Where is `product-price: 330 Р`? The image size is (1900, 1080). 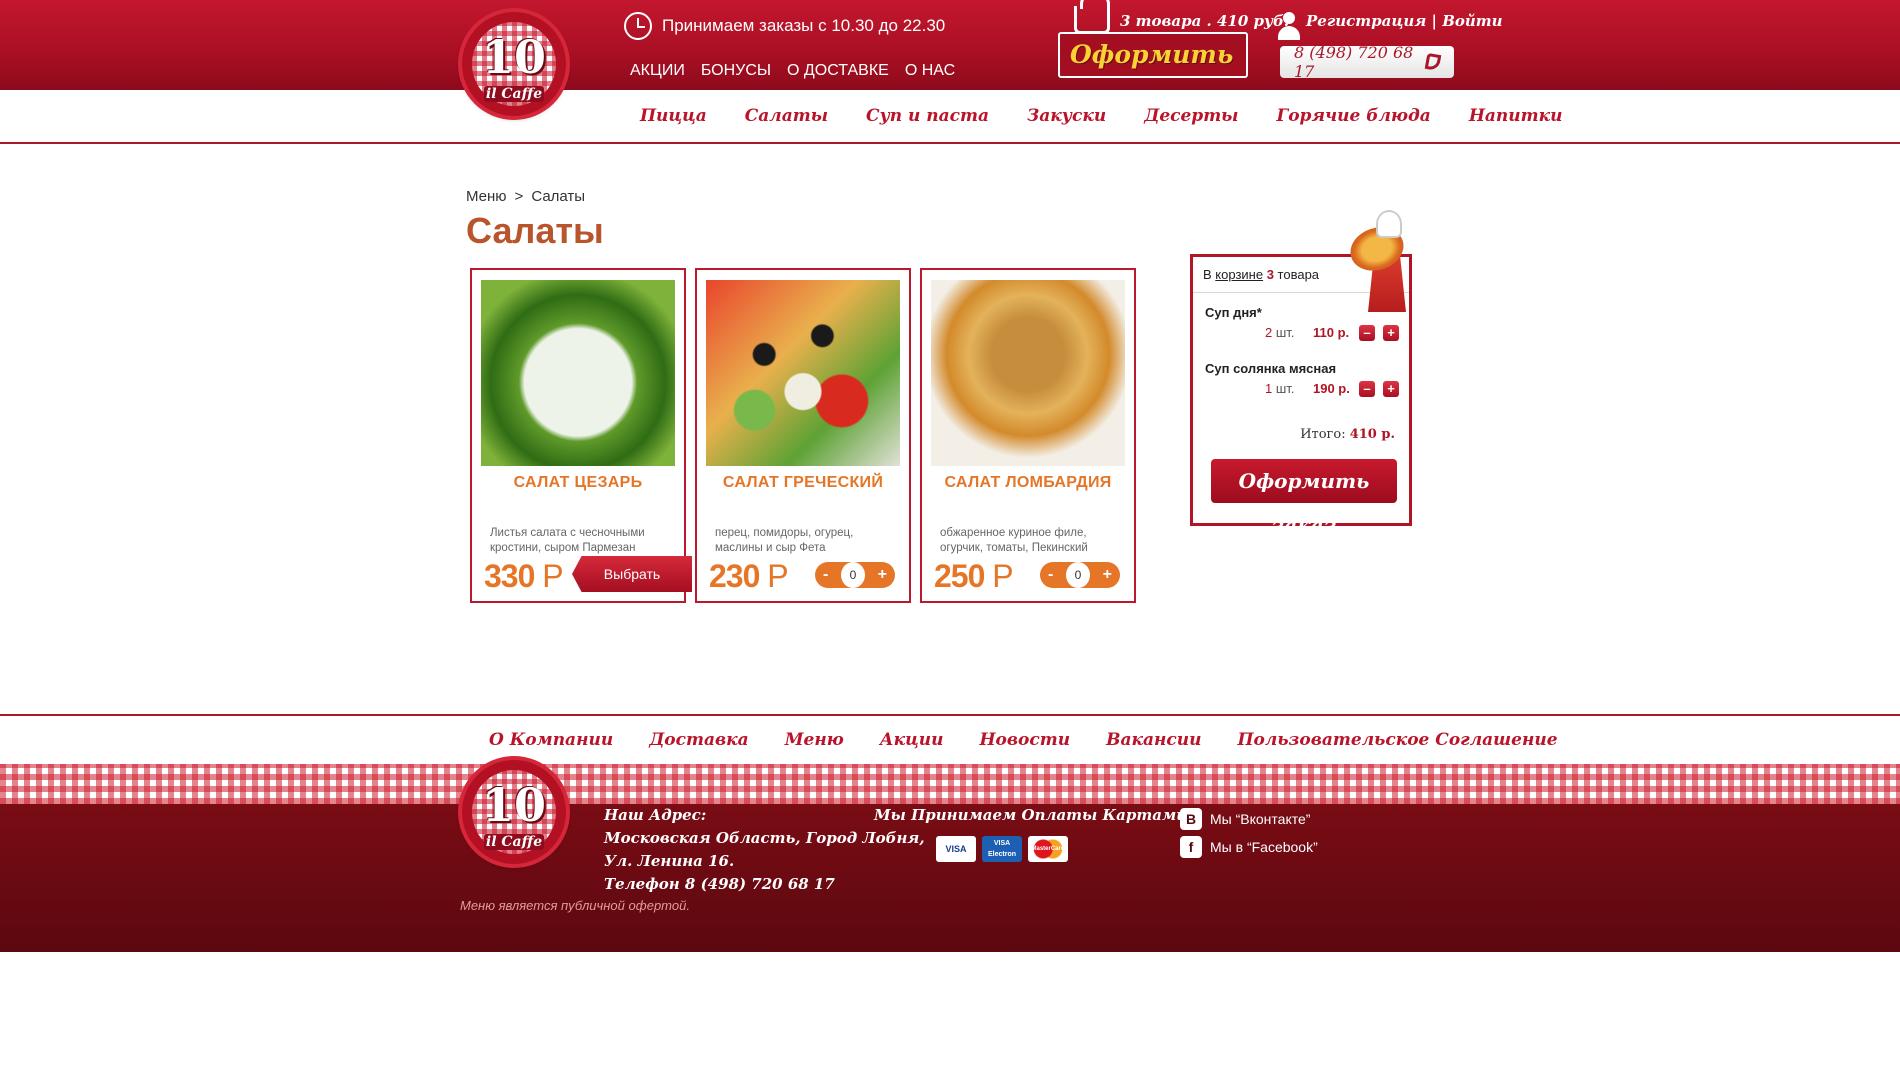 product-price: 330 Р is located at coordinates (524, 576).